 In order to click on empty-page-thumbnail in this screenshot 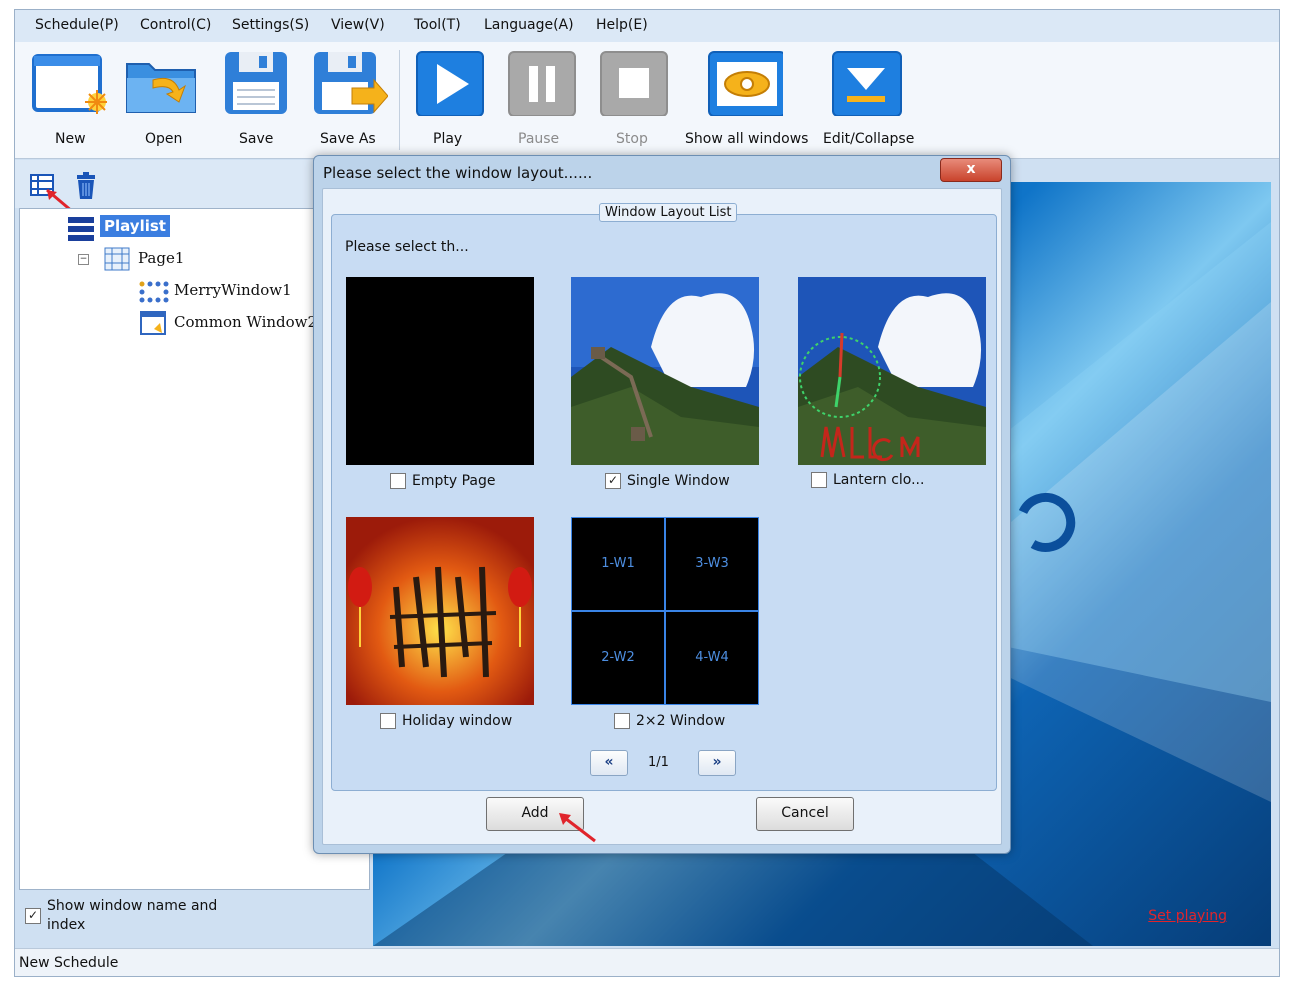, I will do `click(440, 371)`.